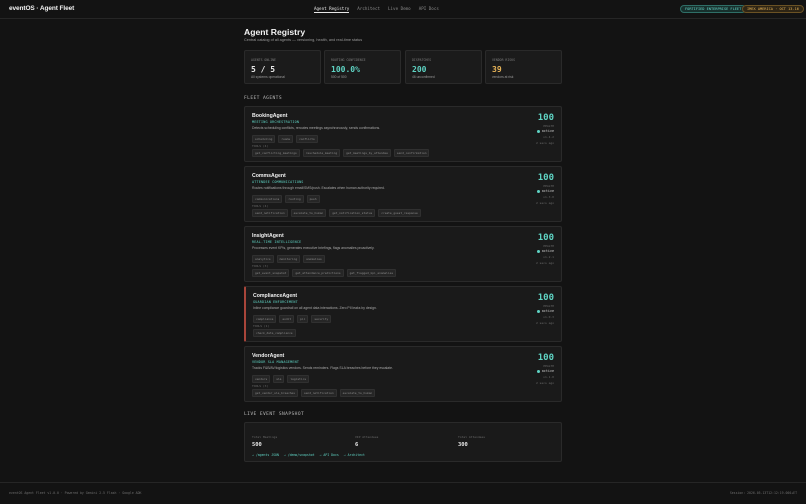 This screenshot has height=504, width=806. What do you see at coordinates (263, 98) in the screenshot?
I see `fleet-section-title: FLEET AGENTS` at bounding box center [263, 98].